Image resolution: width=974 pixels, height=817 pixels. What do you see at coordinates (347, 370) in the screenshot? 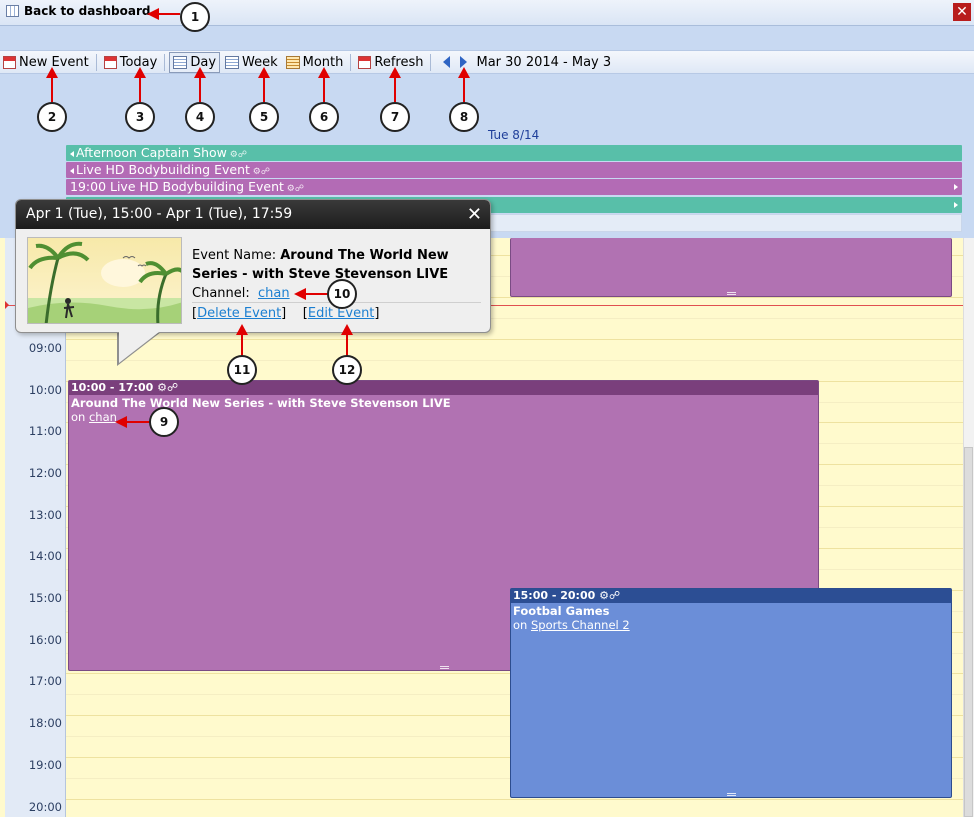
I see `annotation-badge: 12` at bounding box center [347, 370].